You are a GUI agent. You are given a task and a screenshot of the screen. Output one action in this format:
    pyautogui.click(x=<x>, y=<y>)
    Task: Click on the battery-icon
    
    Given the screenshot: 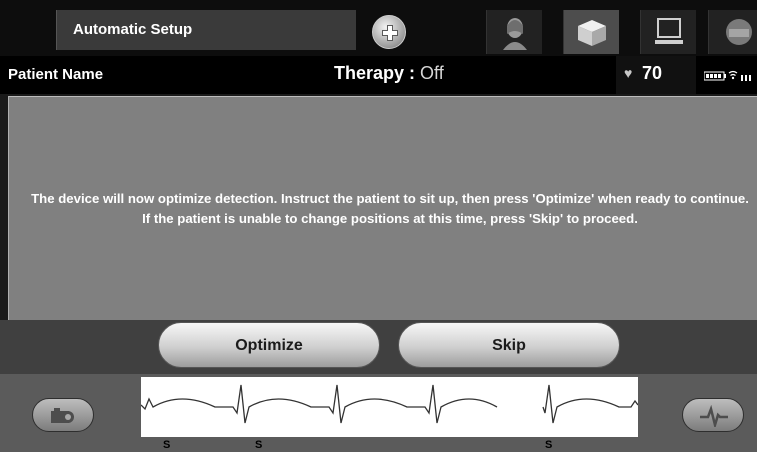 What is the action you would take?
    pyautogui.click(x=714, y=76)
    